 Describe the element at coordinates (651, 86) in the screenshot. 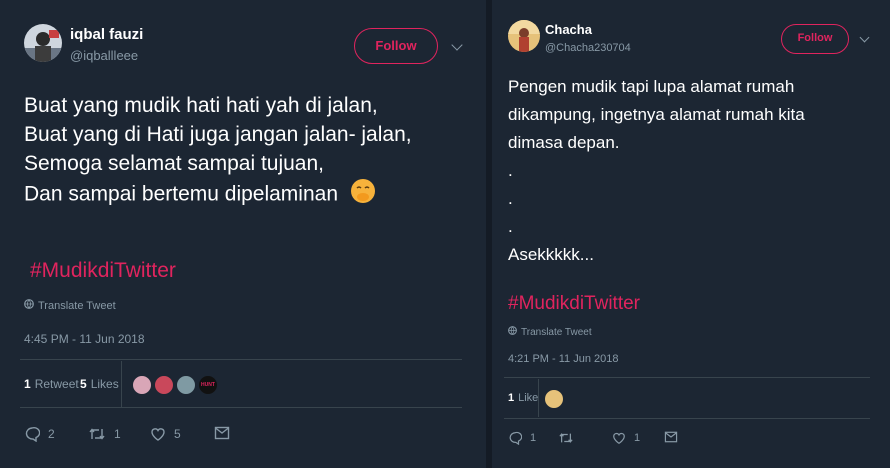

I see `tweet-line: Pengen mudik tapi lupa alamat rumah` at that location.